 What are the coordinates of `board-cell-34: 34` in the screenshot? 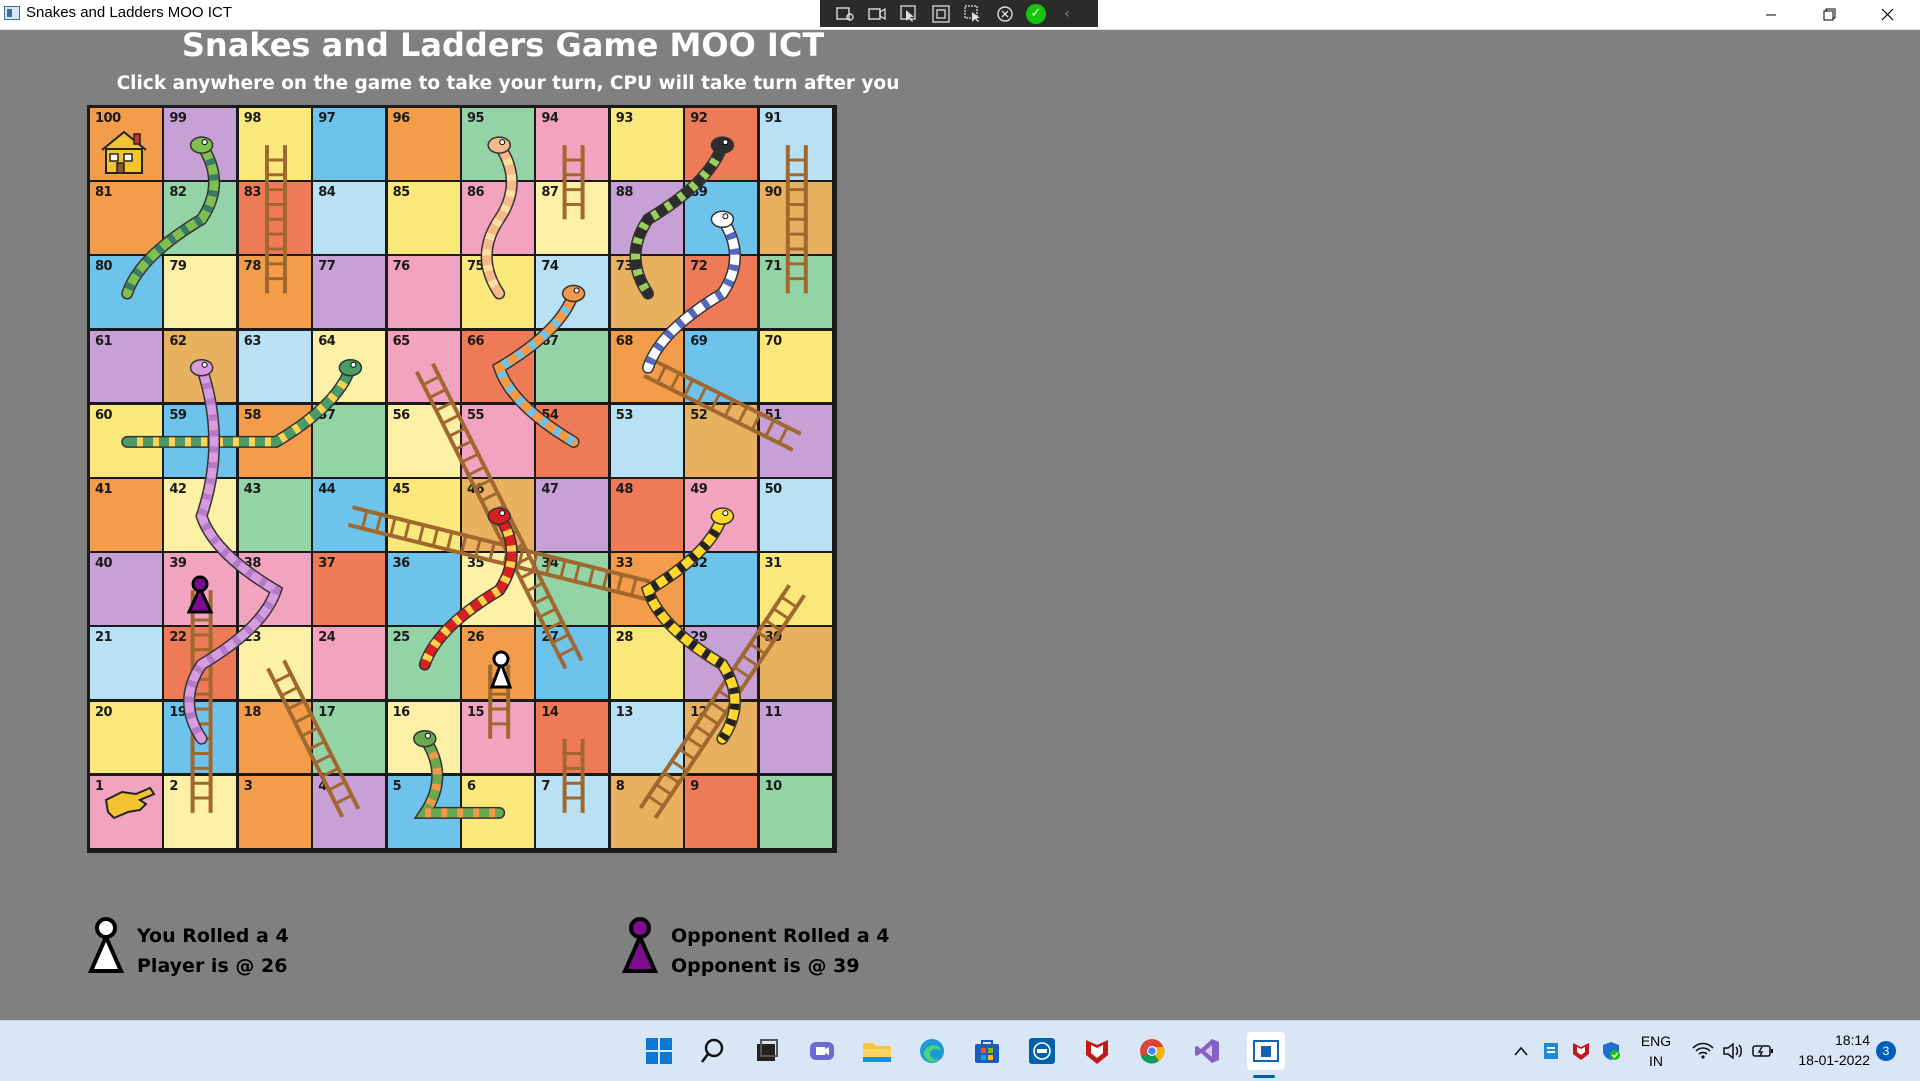 It's located at (572, 589).